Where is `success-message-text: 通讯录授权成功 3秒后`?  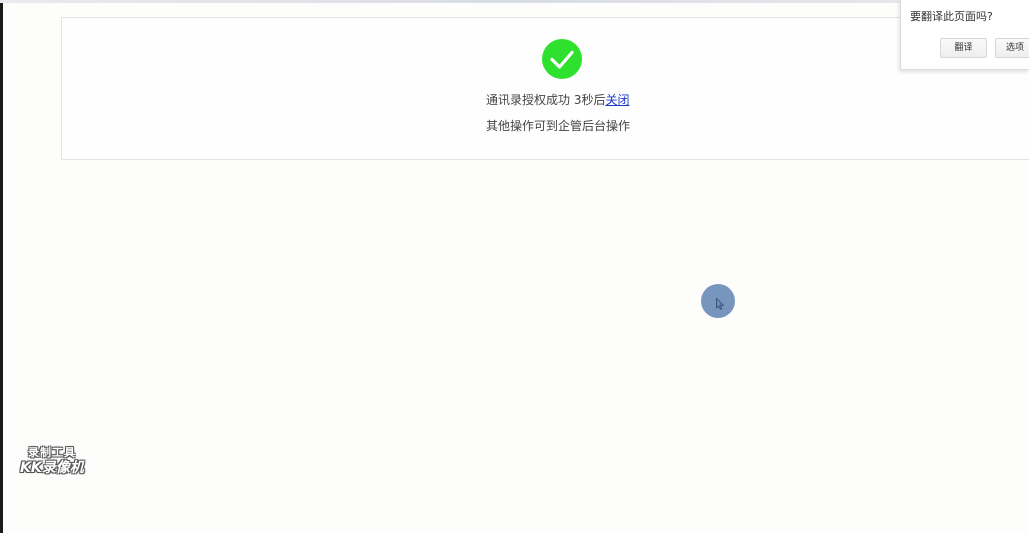 success-message-text: 通讯录授权成功 3秒后 is located at coordinates (546, 100).